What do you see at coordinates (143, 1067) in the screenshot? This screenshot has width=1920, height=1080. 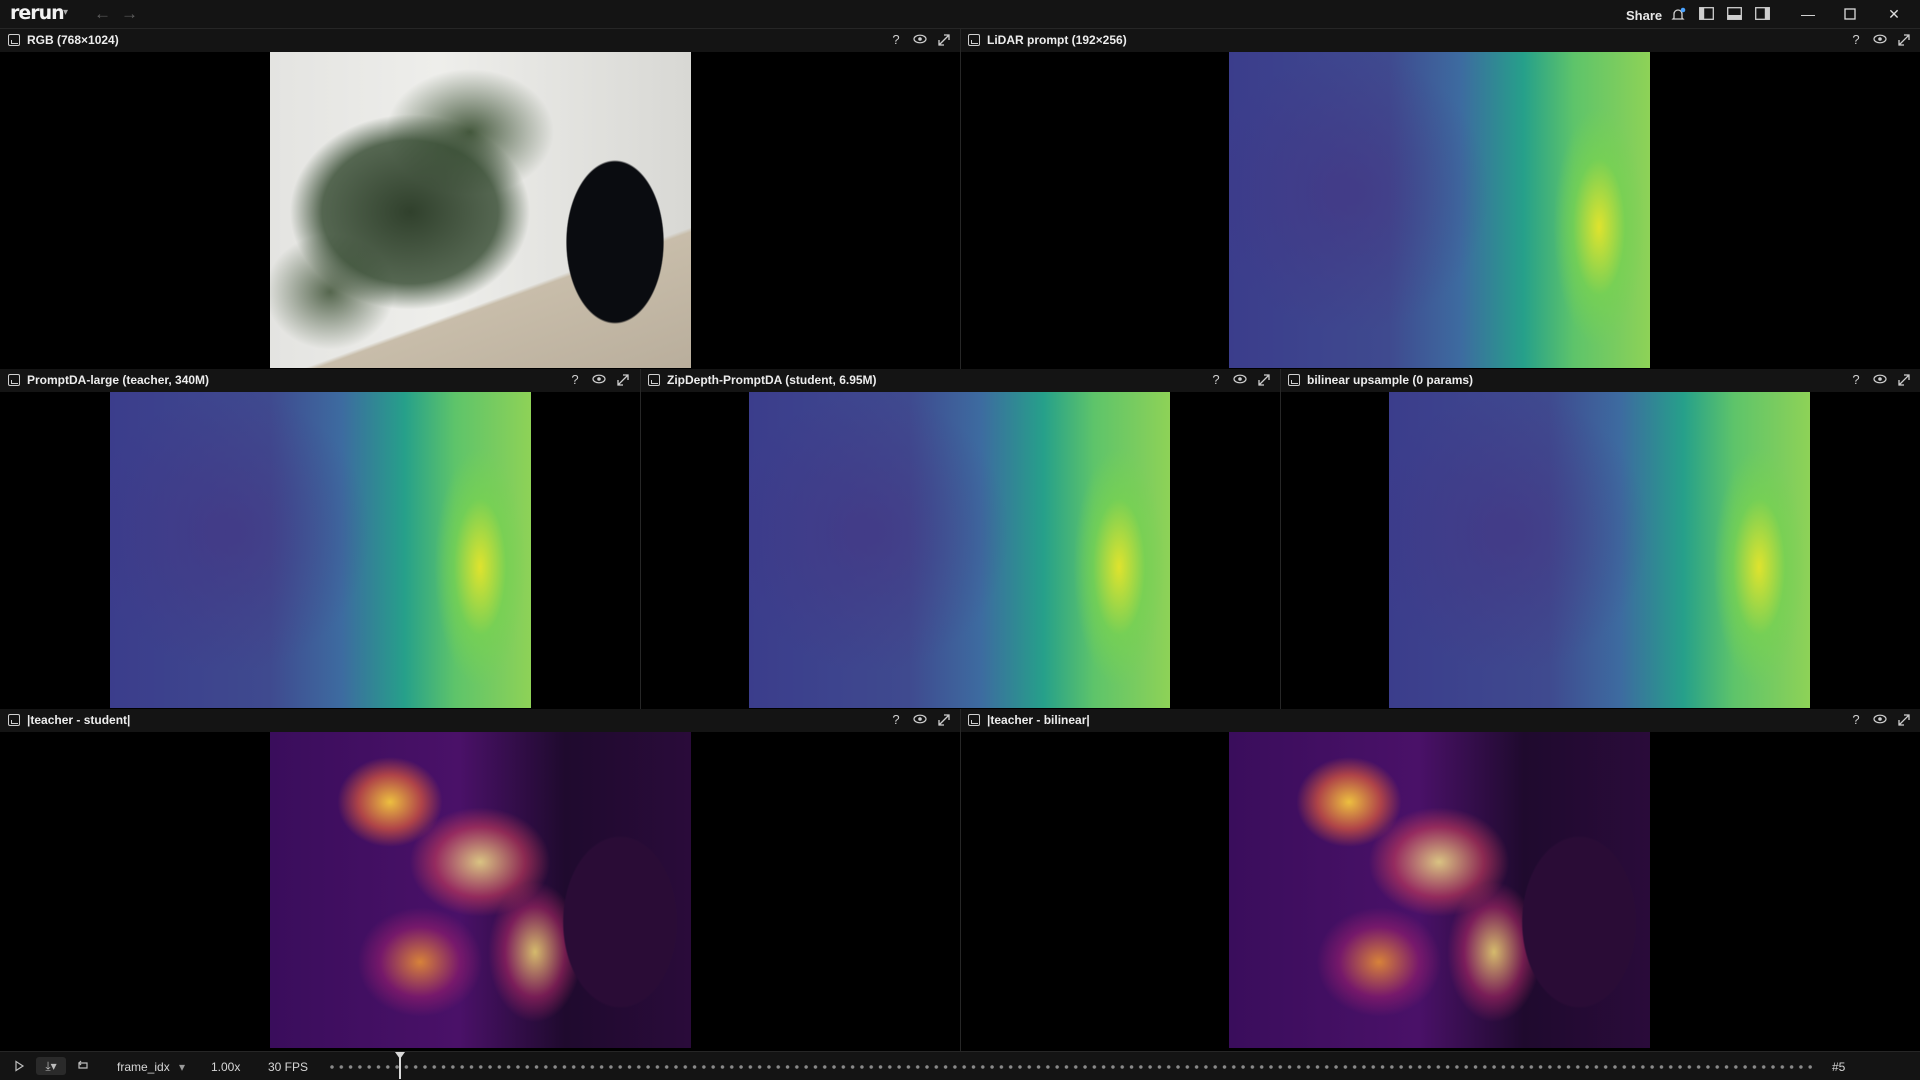 I see `timeline-selector: frame_idx` at bounding box center [143, 1067].